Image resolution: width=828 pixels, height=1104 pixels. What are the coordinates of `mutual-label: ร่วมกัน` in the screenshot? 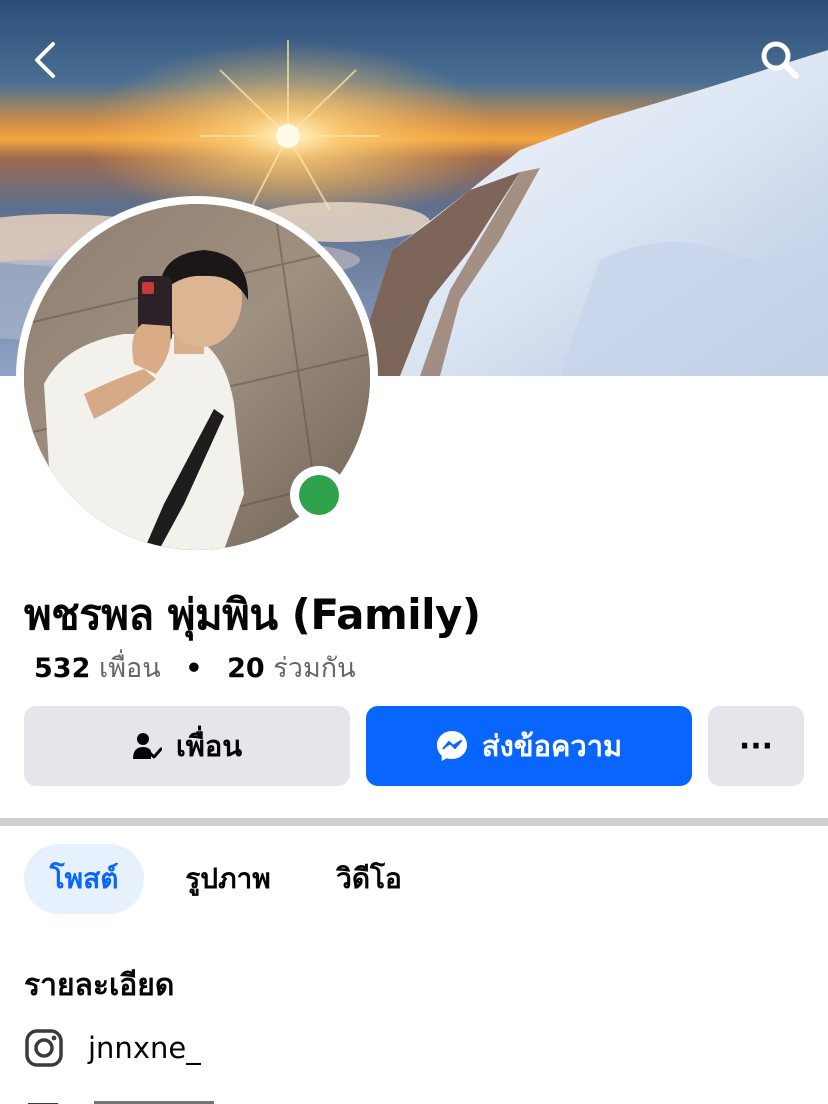 It's located at (314, 668).